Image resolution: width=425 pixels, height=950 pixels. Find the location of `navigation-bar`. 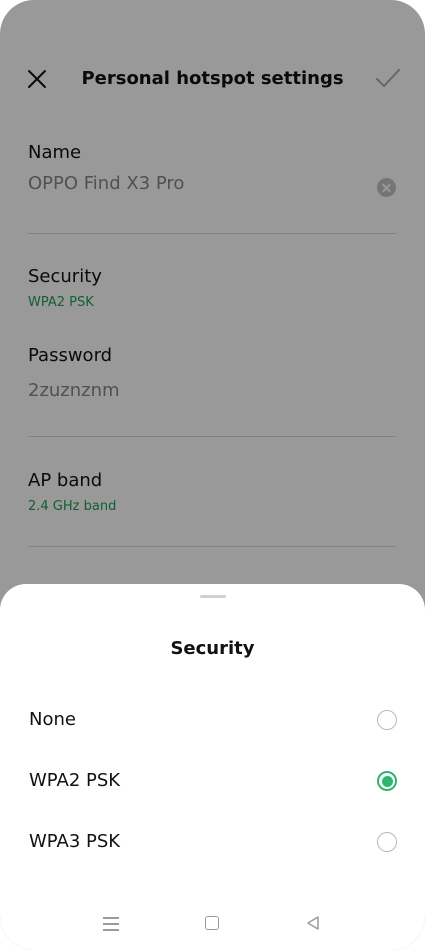

navigation-bar is located at coordinates (212, 924).